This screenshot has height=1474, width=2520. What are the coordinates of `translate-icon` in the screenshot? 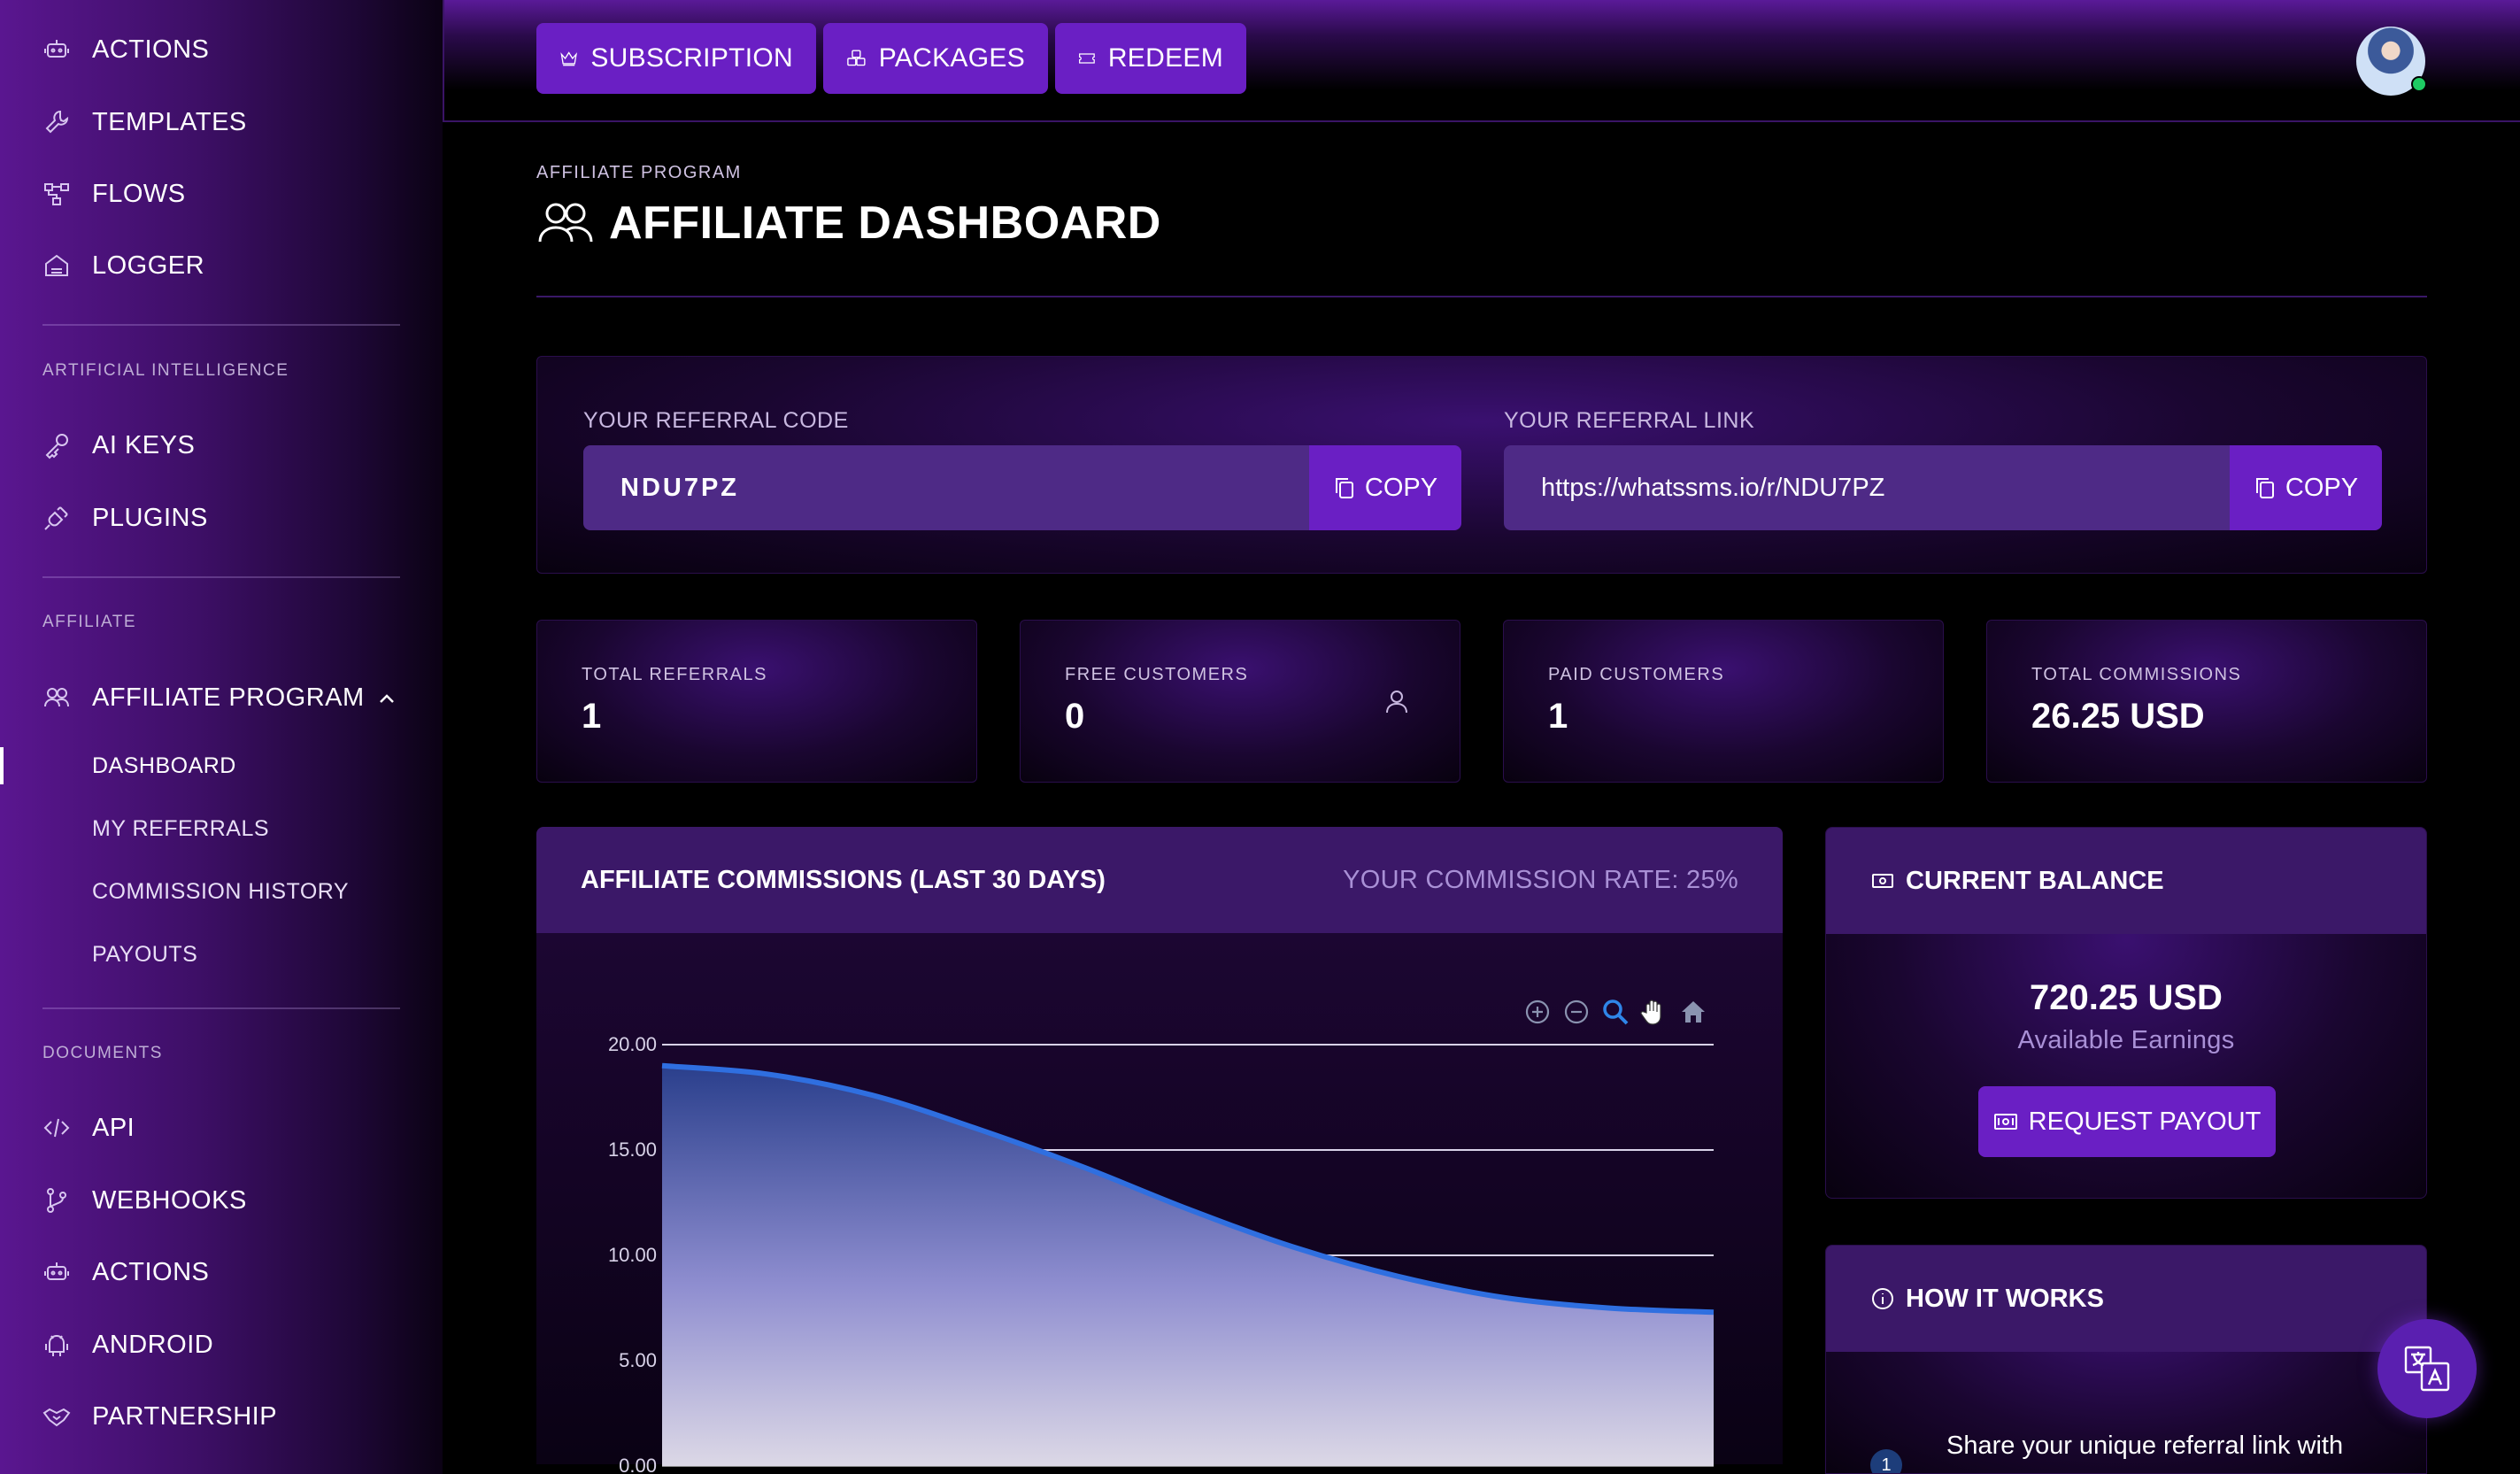 It's located at (2427, 1369).